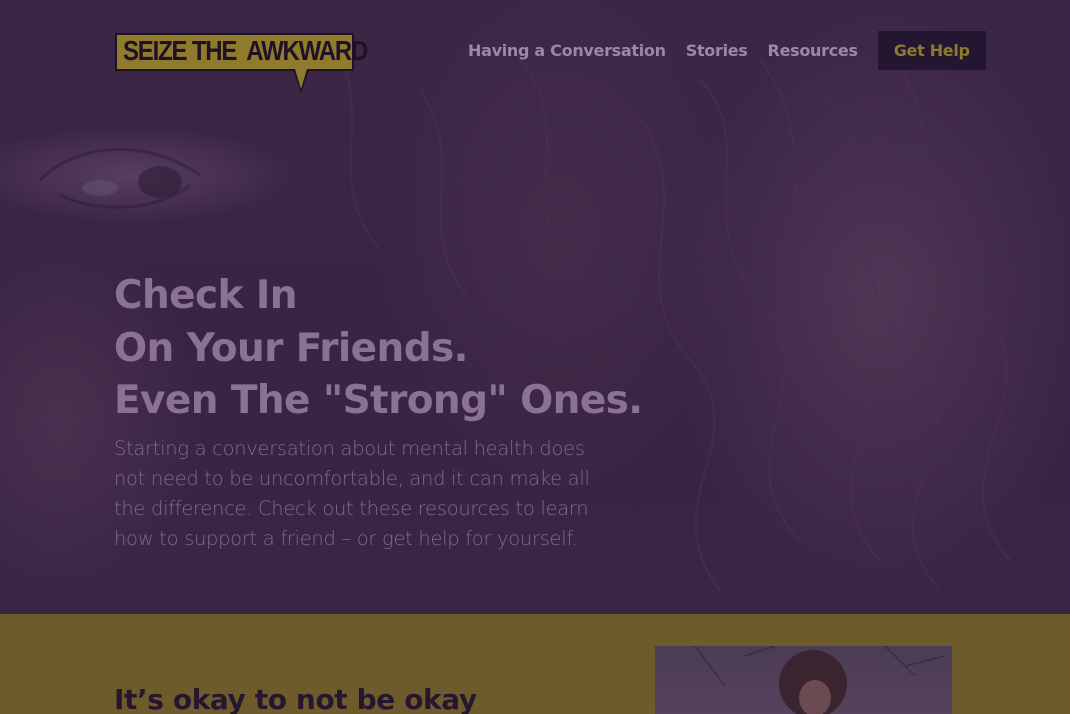 This screenshot has width=1070, height=714. I want to click on site-logo: SEIZE THE AWKWARD, so click(241, 63).